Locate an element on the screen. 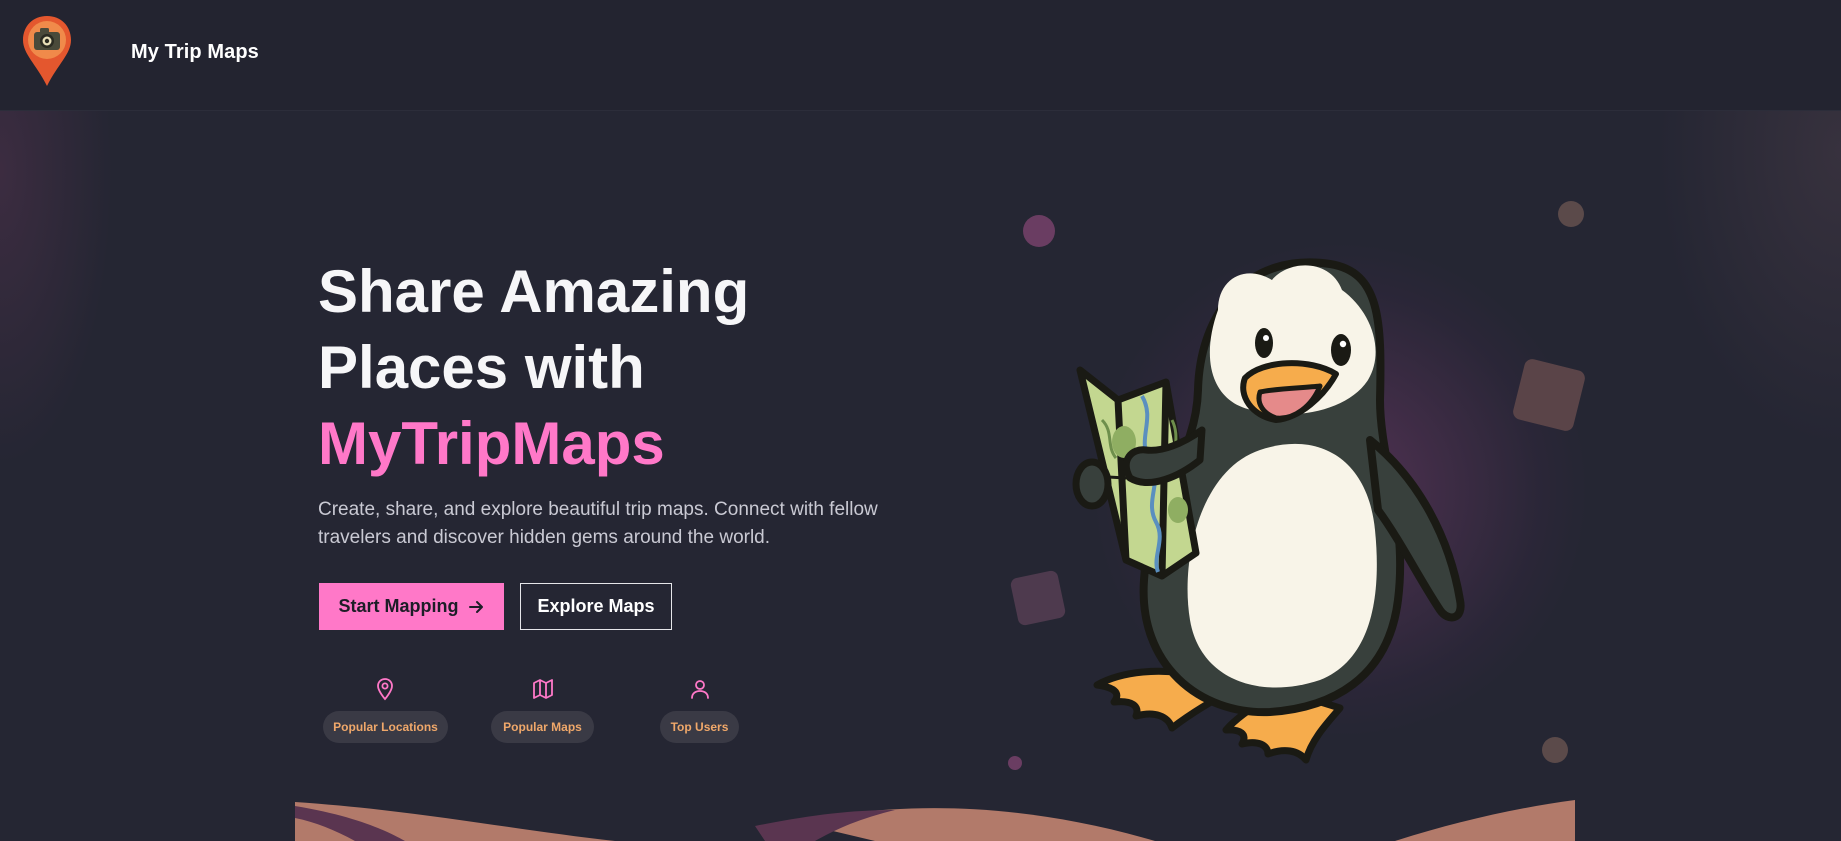 The height and width of the screenshot is (841, 1841). feature-top-users: Top Users is located at coordinates (699, 710).